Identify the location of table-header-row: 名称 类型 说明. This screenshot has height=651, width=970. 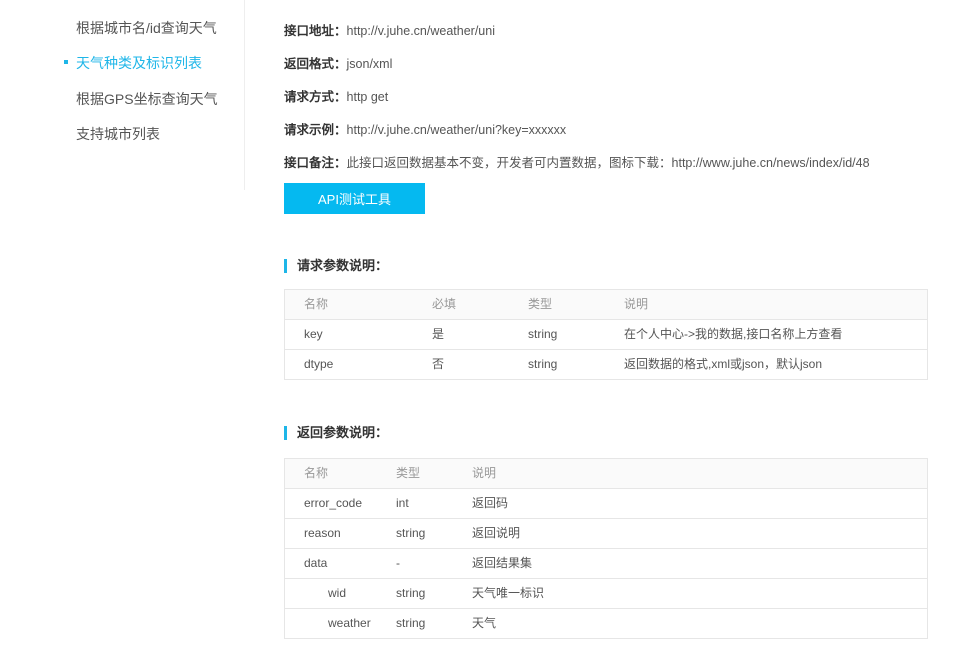
(606, 473).